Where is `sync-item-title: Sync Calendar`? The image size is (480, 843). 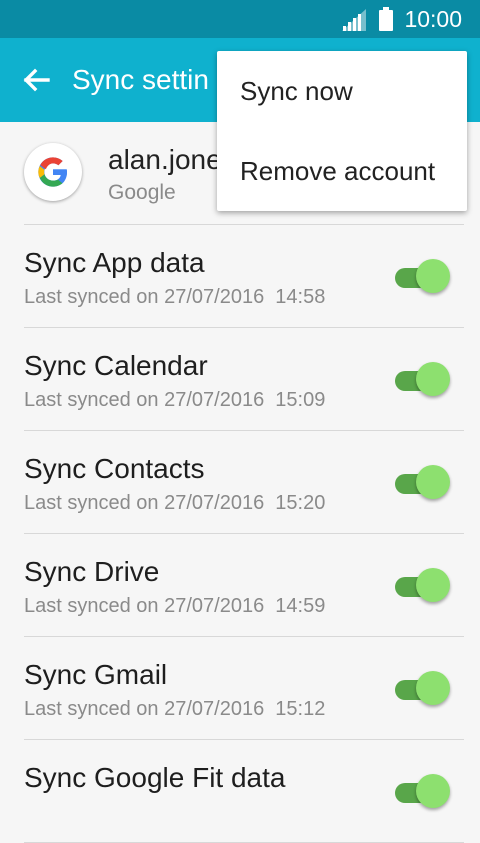
sync-item-title: Sync Calendar is located at coordinates (116, 365).